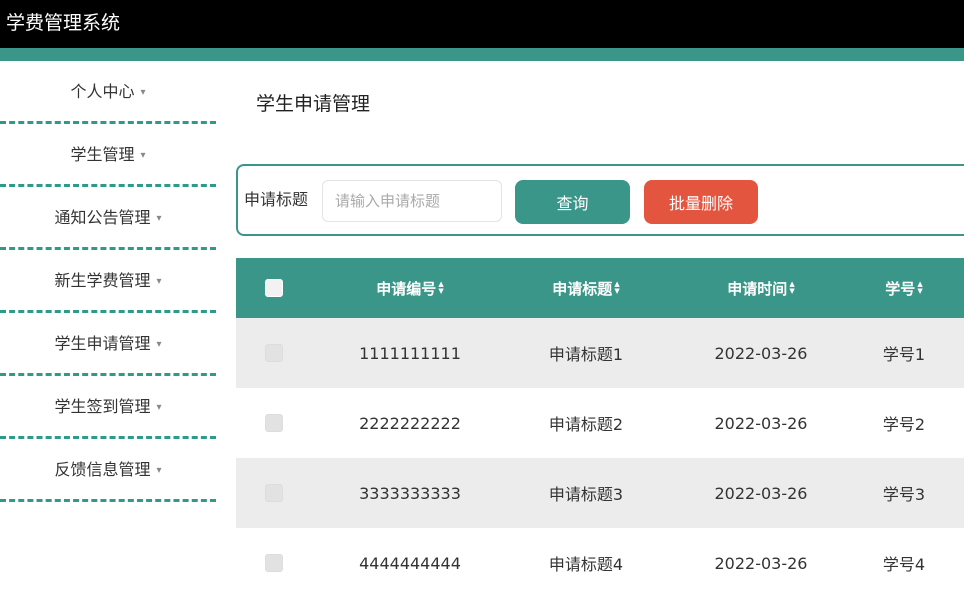 The width and height of the screenshot is (964, 598). What do you see at coordinates (900, 288) in the screenshot?
I see `column-header-label: 学号` at bounding box center [900, 288].